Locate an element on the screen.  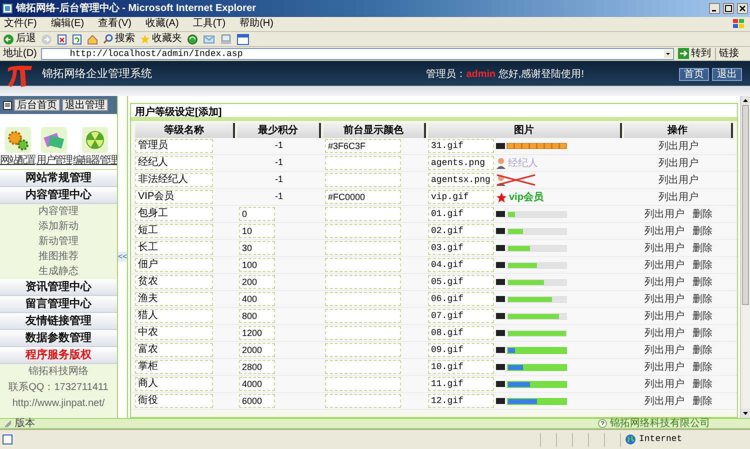
points-field: 1200 is located at coordinates (257, 333).